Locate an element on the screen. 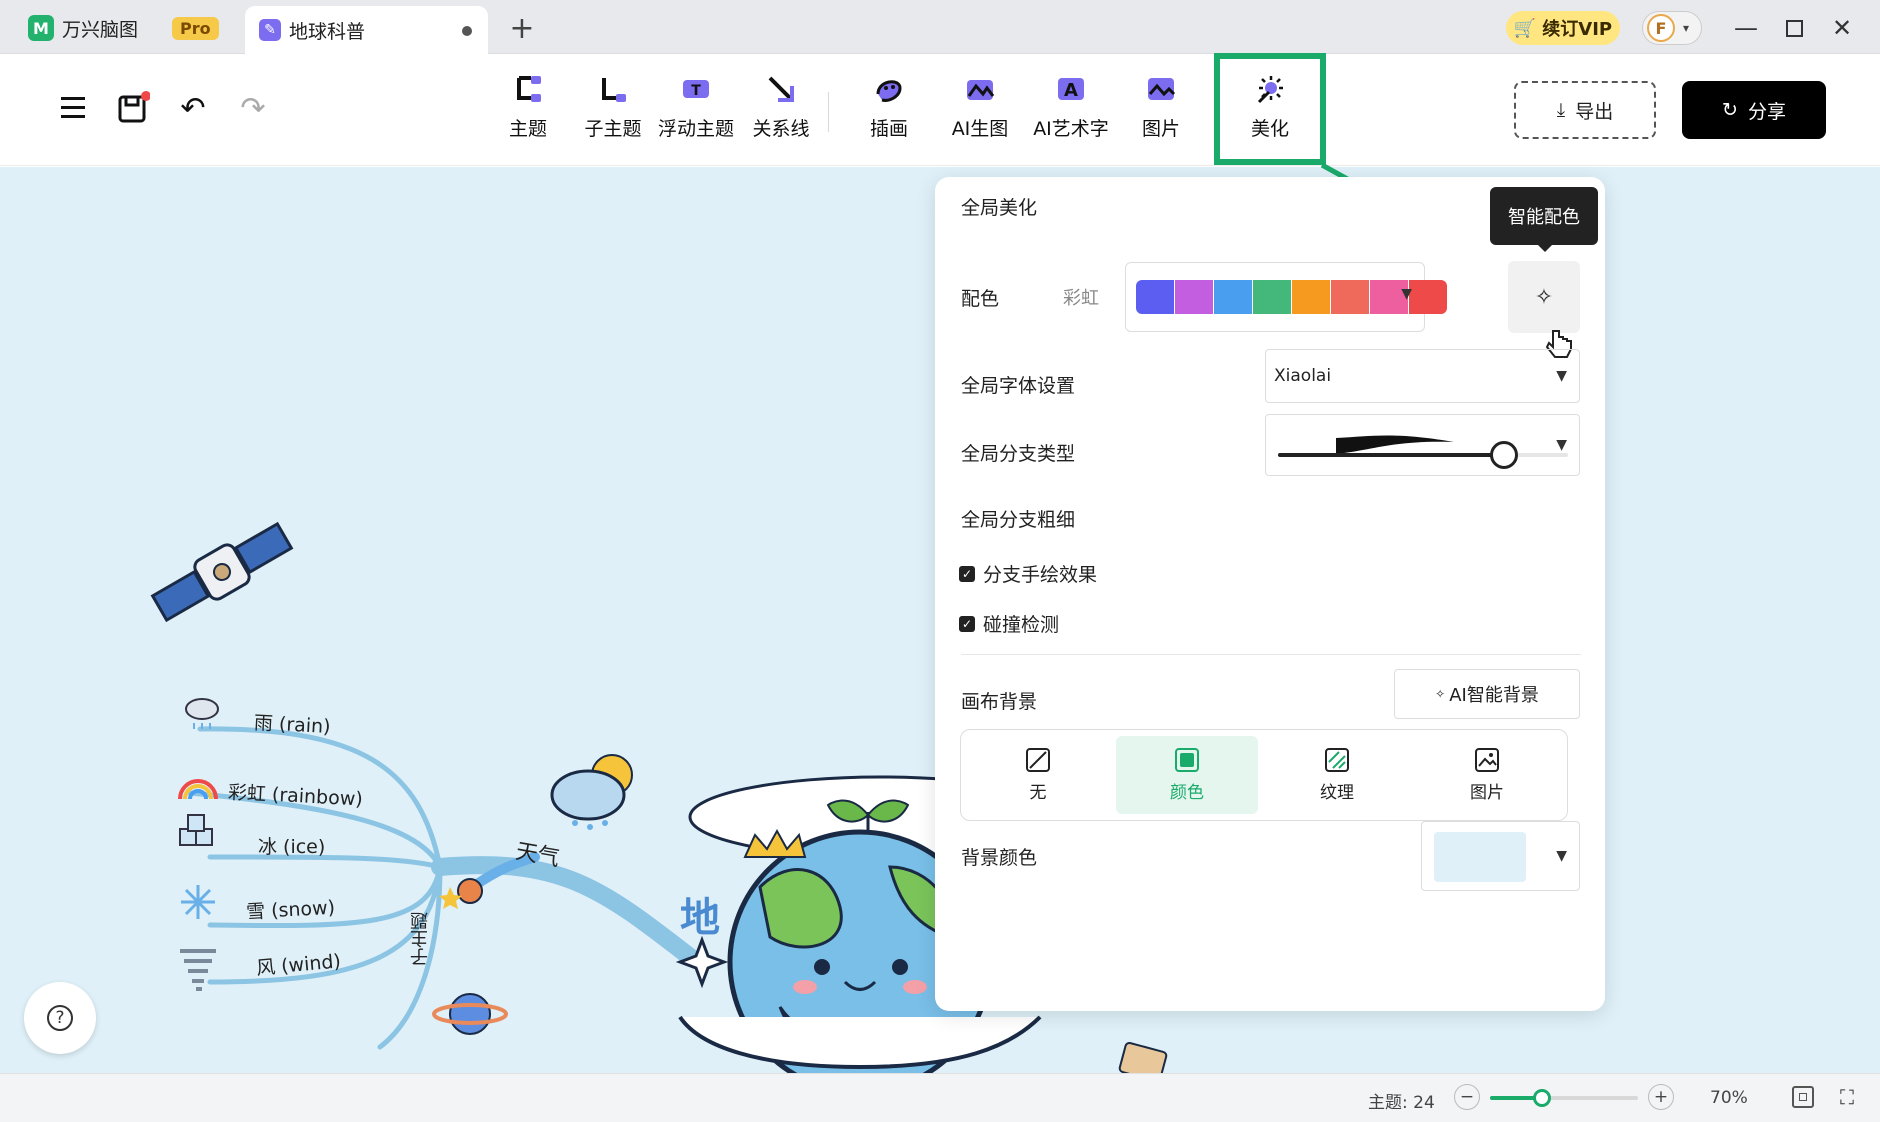  smart-color-tooltip: 智能配色 is located at coordinates (1544, 219).